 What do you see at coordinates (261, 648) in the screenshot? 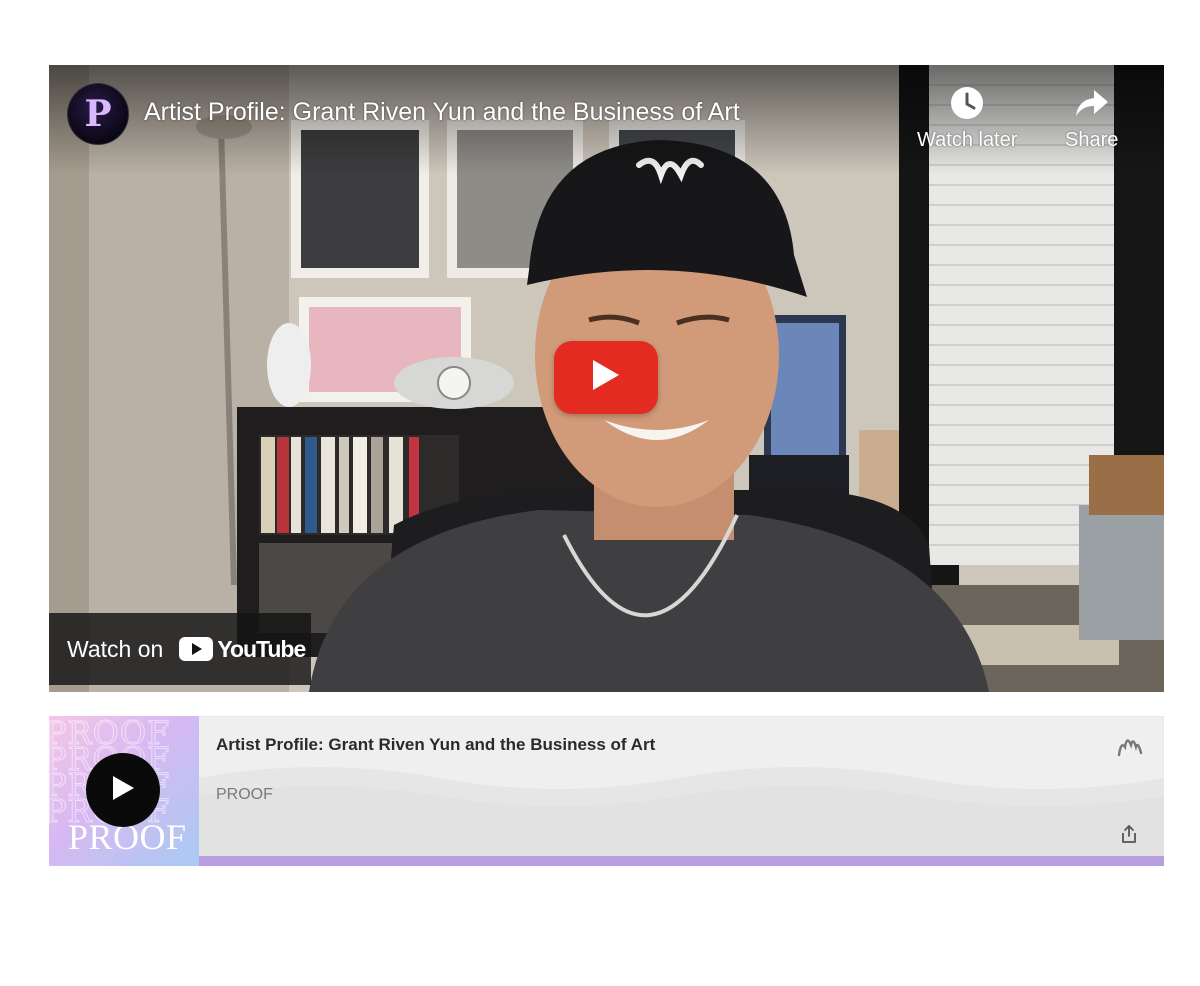
I see `youtube-wordmark: YouTube` at bounding box center [261, 648].